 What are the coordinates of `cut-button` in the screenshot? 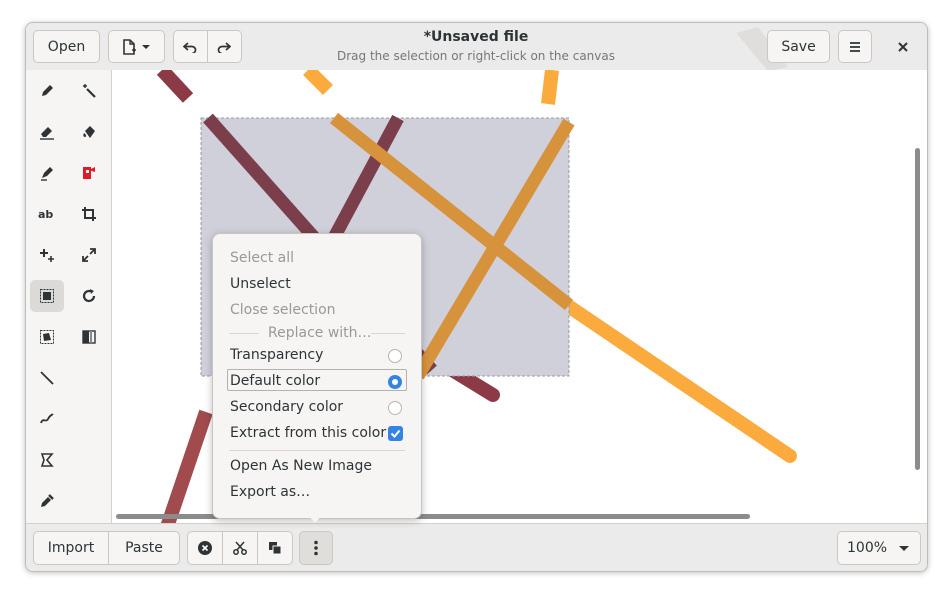 It's located at (240, 548).